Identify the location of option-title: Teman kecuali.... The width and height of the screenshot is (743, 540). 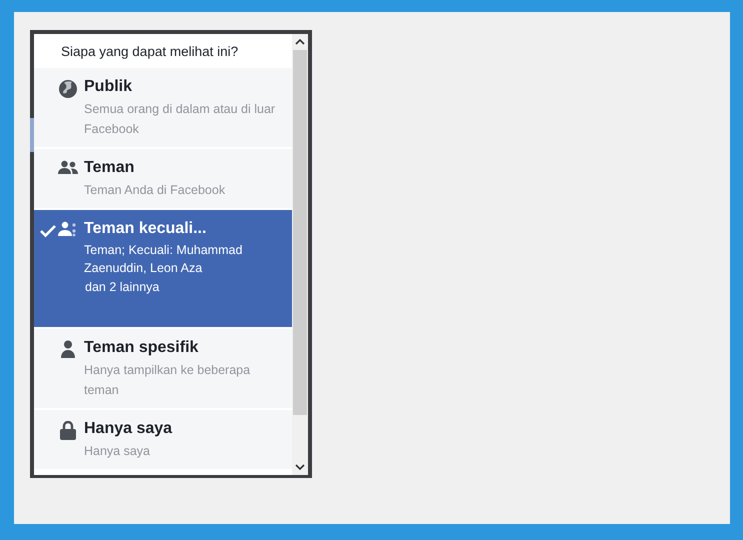
(146, 229).